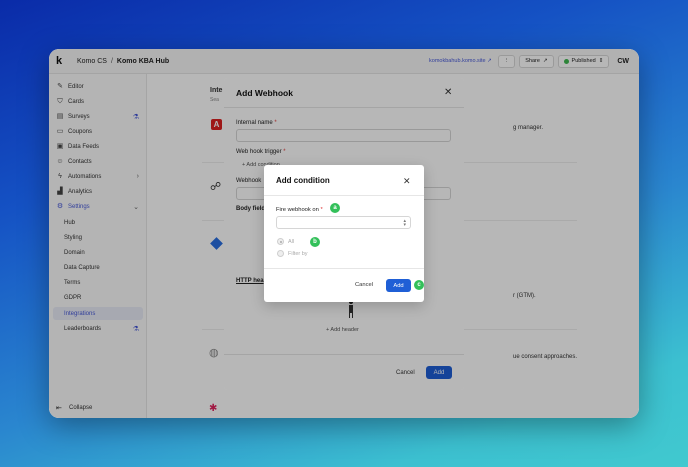 The height and width of the screenshot is (467, 688). What do you see at coordinates (60, 131) in the screenshot?
I see `coupon-icon: ▭` at bounding box center [60, 131].